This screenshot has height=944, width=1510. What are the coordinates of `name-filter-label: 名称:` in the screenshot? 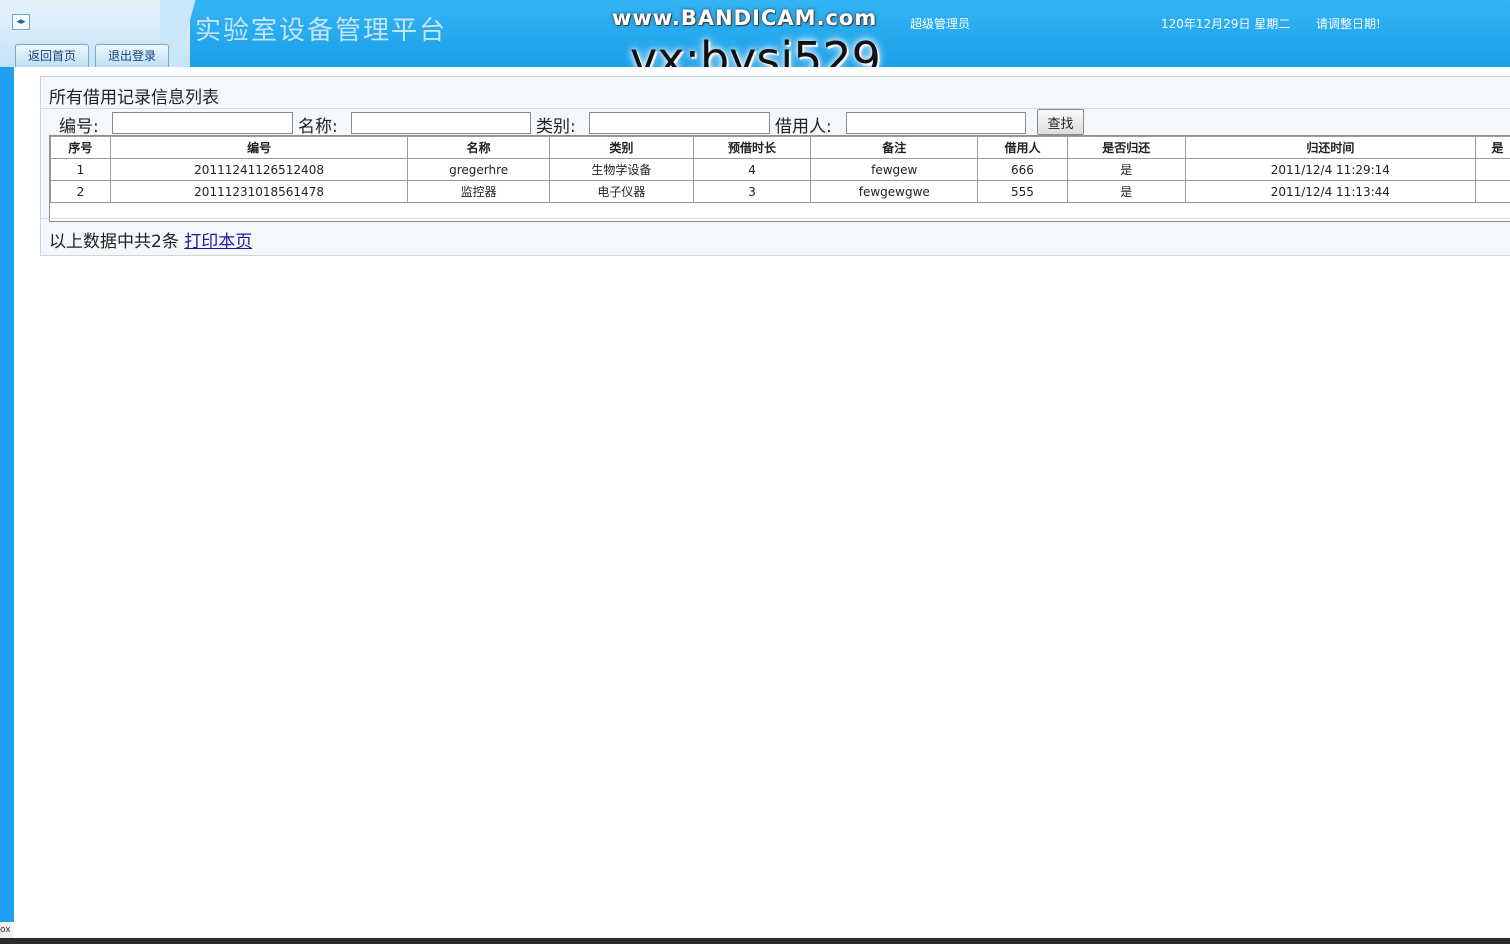 It's located at (318, 127).